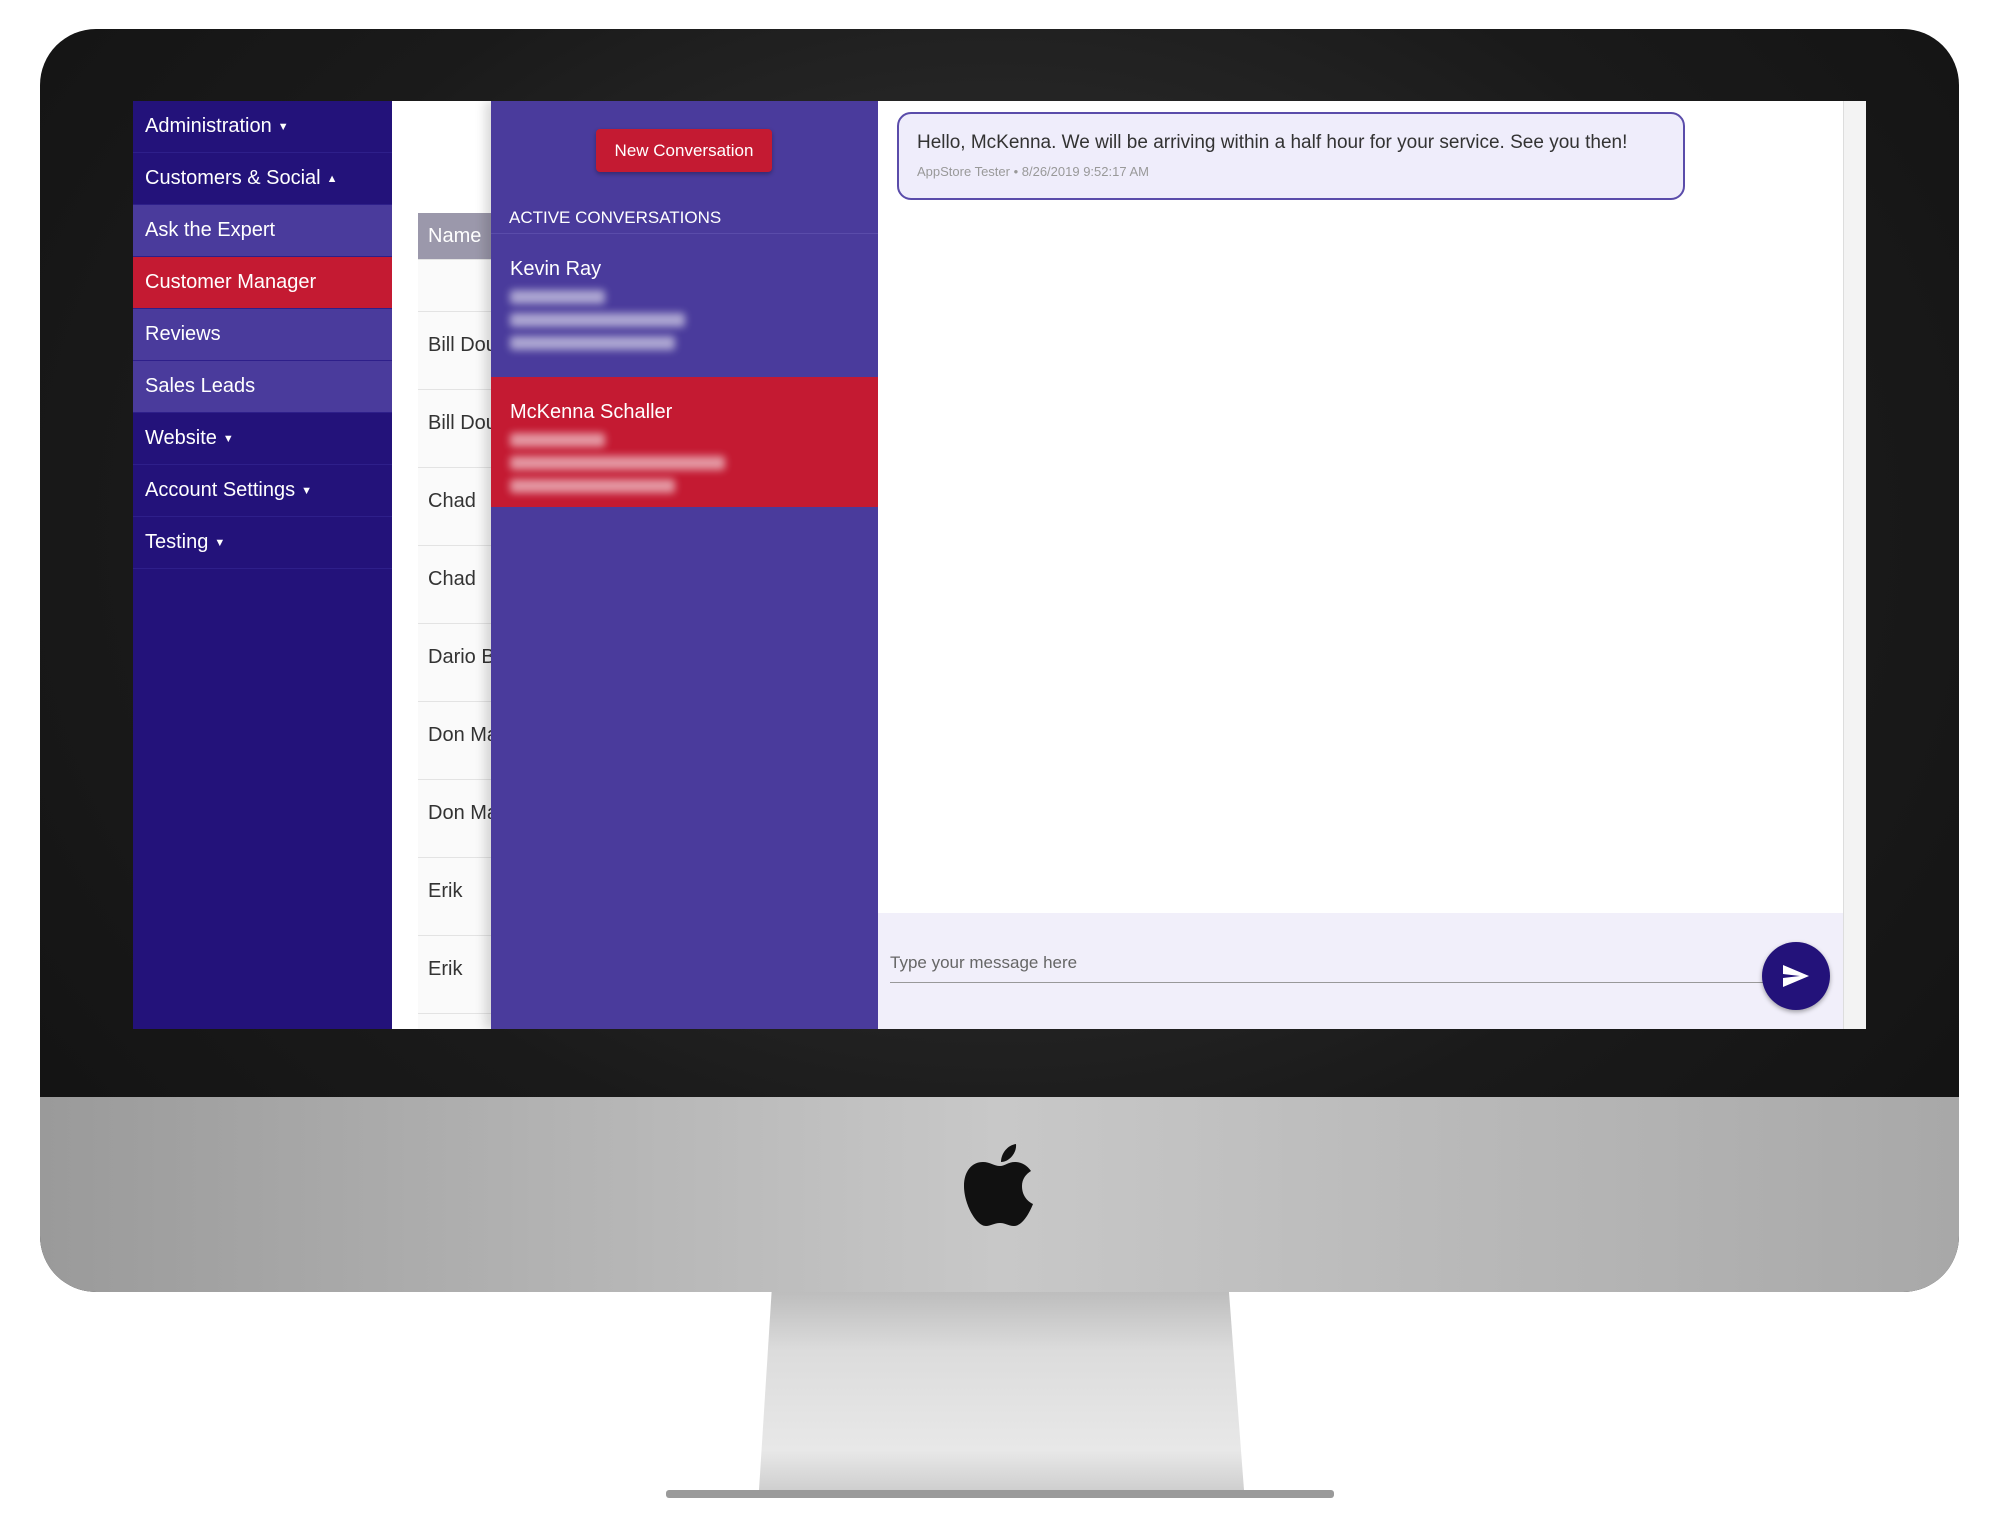 The width and height of the screenshot is (2000, 1528). What do you see at coordinates (332, 178) in the screenshot?
I see `caret-icon: ▲` at bounding box center [332, 178].